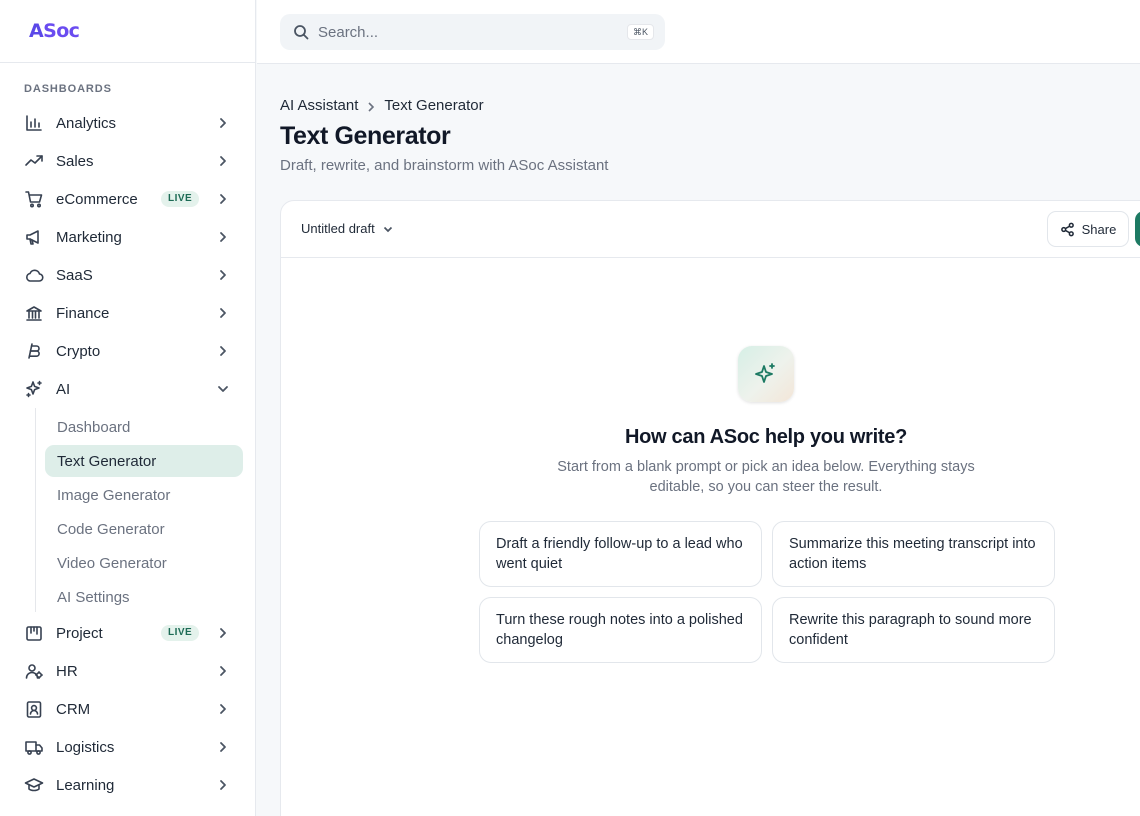 Image resolution: width=1140 pixels, height=816 pixels. What do you see at coordinates (78, 351) in the screenshot?
I see `sidebar-item-label: Crypto` at bounding box center [78, 351].